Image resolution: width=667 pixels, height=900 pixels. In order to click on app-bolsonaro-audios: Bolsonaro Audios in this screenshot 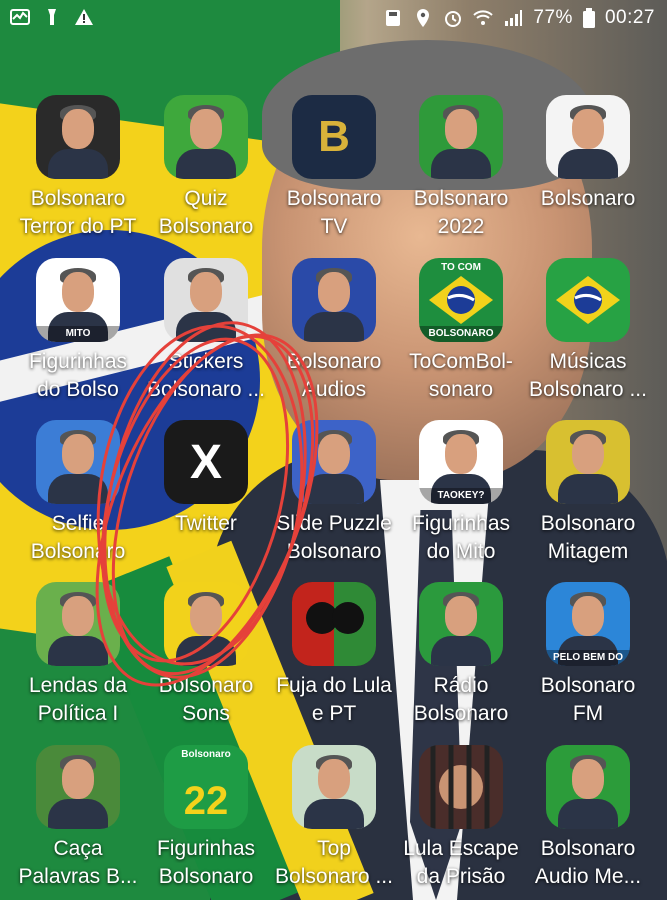, I will do `click(334, 338)`.